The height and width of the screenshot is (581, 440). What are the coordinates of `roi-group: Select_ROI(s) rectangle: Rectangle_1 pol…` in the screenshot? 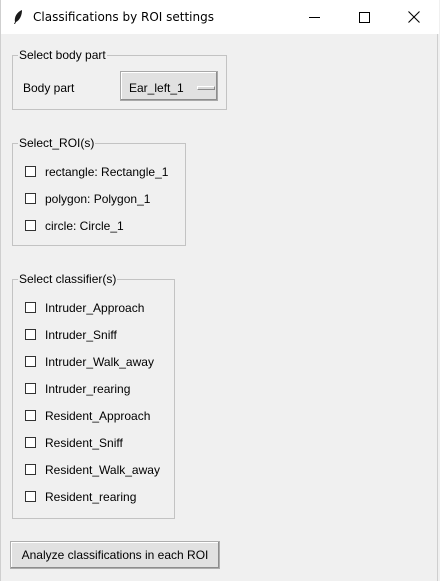 It's located at (99, 191).